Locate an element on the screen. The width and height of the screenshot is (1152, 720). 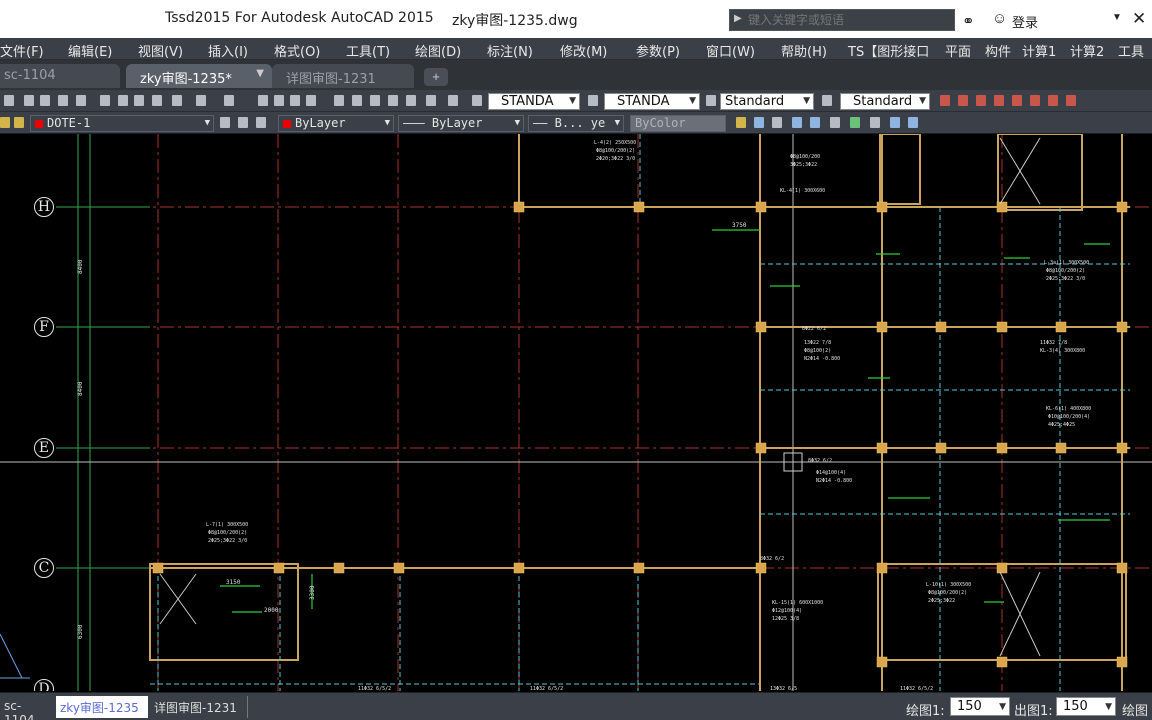
menu-calc1: 计算1 is located at coordinates (1039, 50).